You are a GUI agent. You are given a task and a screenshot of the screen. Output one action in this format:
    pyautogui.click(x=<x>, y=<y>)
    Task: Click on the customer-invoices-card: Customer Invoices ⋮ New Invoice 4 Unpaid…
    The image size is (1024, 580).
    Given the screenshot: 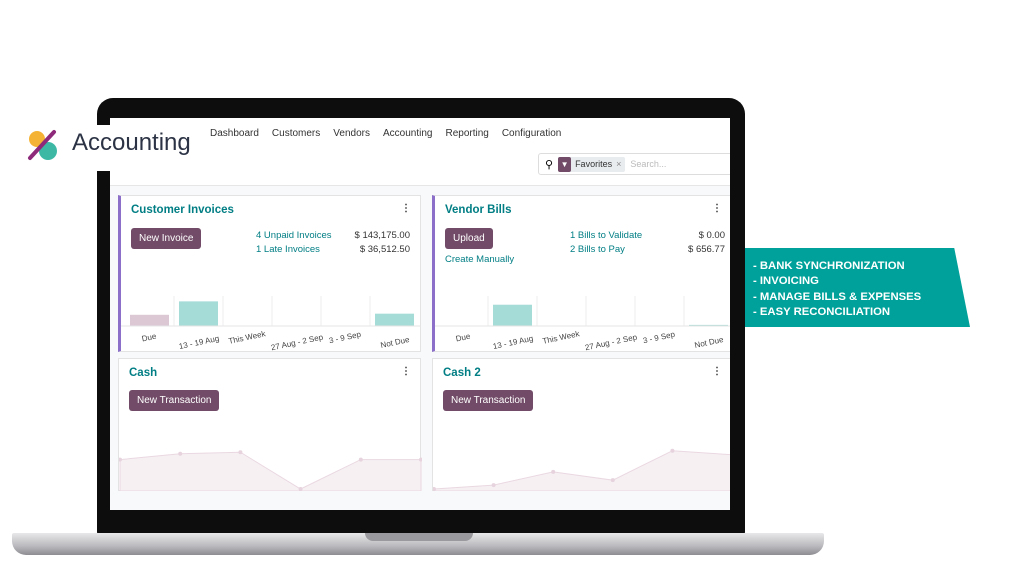 What is the action you would take?
    pyautogui.click(x=269, y=273)
    